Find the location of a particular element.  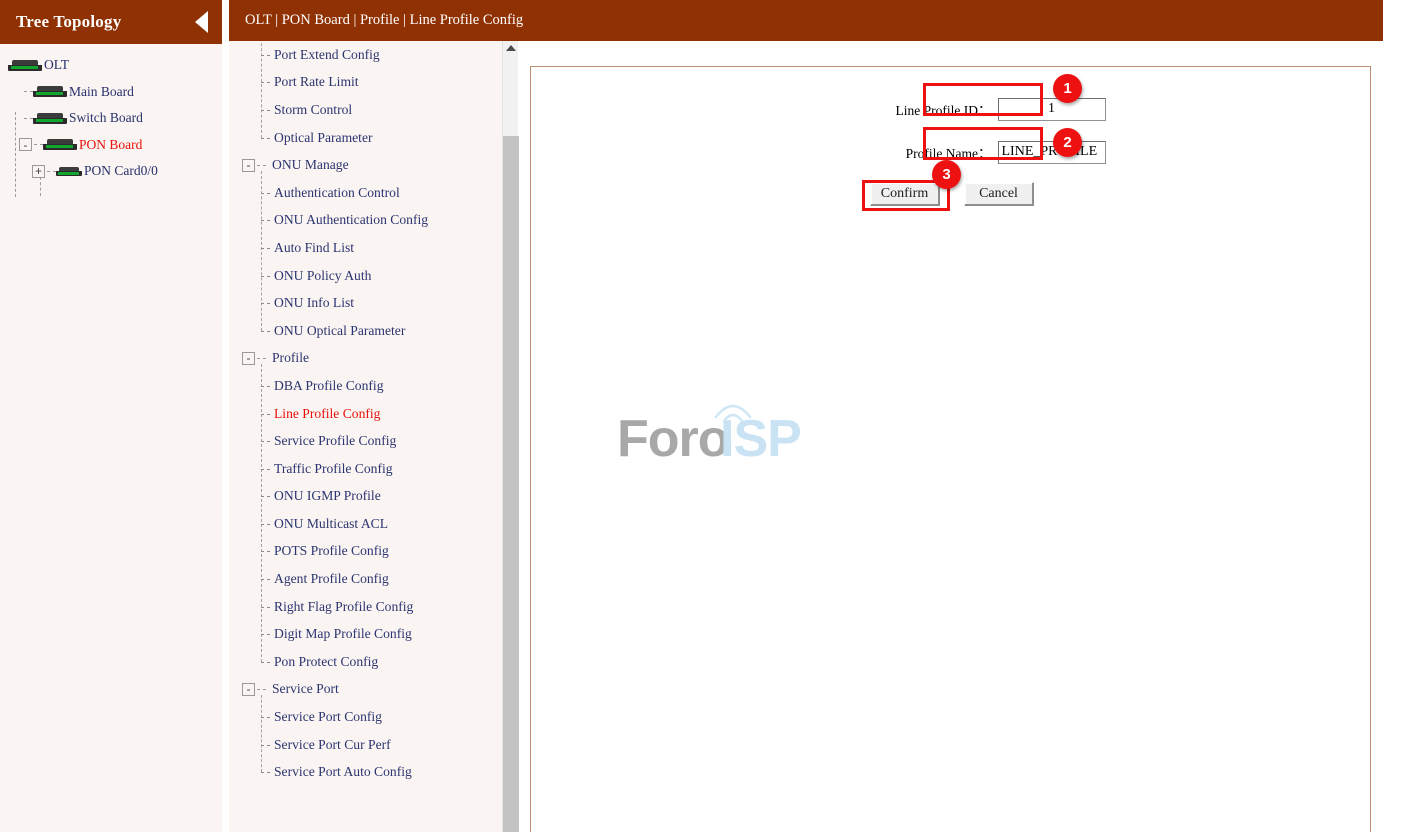

menu-item-label: Storm Control is located at coordinates (313, 109).